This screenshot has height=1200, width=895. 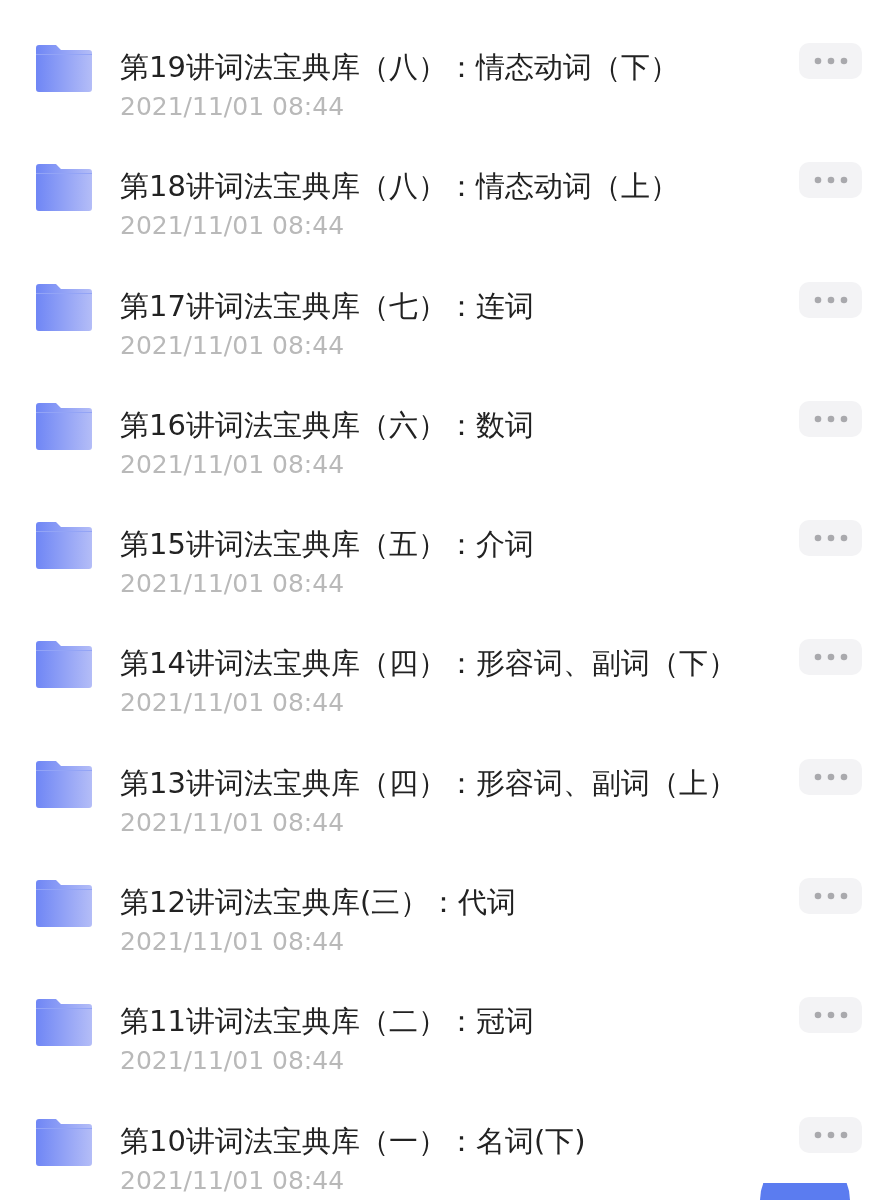 What do you see at coordinates (399, 187) in the screenshot?
I see `file-name: 第18讲词法宝典库（八）：情态动词（上）` at bounding box center [399, 187].